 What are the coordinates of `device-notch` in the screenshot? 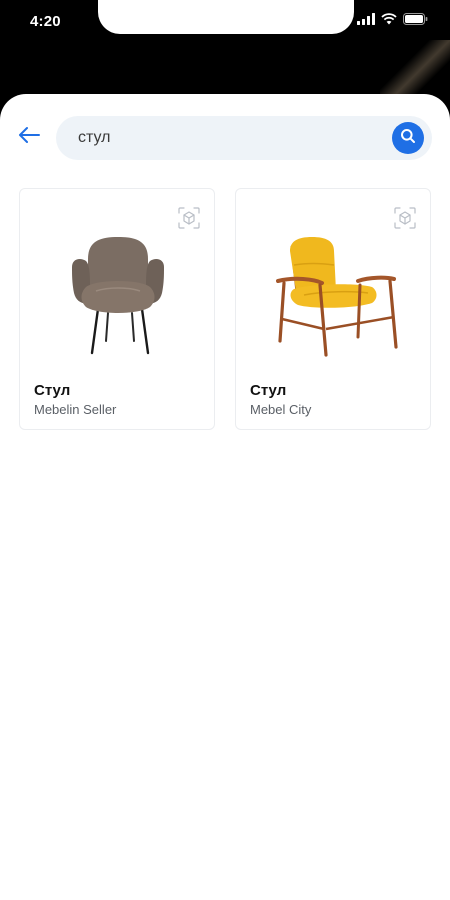 It's located at (226, 17).